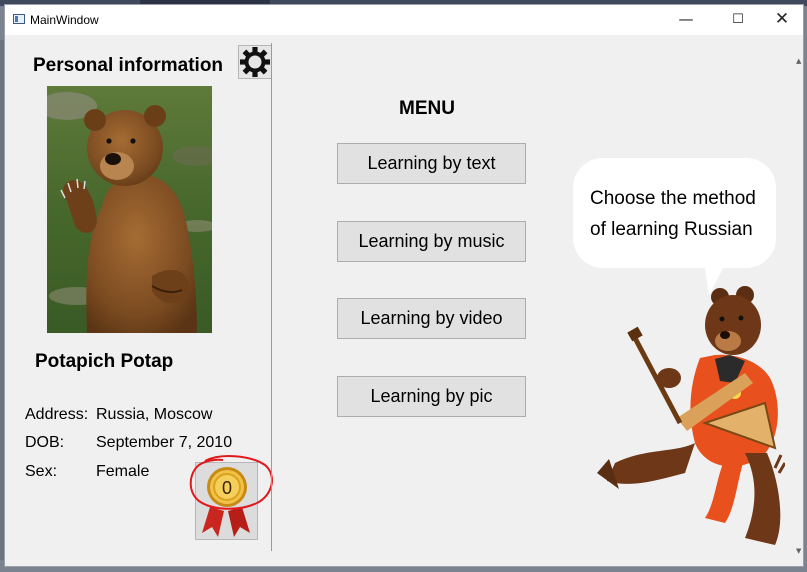 This screenshot has height=572, width=807. What do you see at coordinates (431, 396) in the screenshot?
I see `learning-by-pic-button: Learning by pic` at bounding box center [431, 396].